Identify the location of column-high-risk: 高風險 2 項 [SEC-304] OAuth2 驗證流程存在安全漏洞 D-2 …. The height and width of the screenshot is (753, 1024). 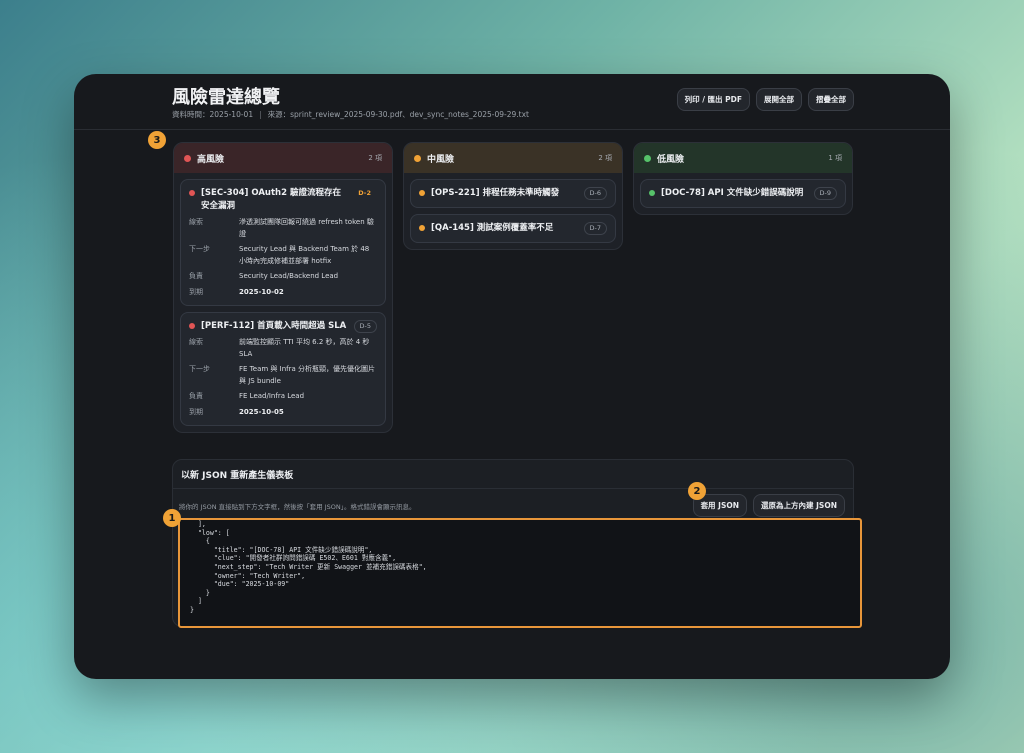
(283, 287).